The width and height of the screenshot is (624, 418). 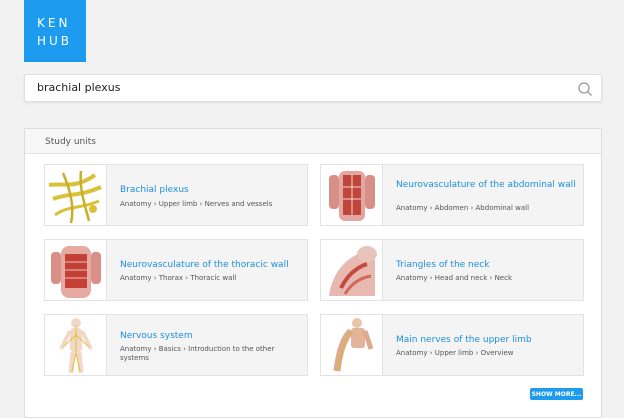 I want to click on card-path: Anatomy › Upper limb › Overview, so click(x=455, y=353).